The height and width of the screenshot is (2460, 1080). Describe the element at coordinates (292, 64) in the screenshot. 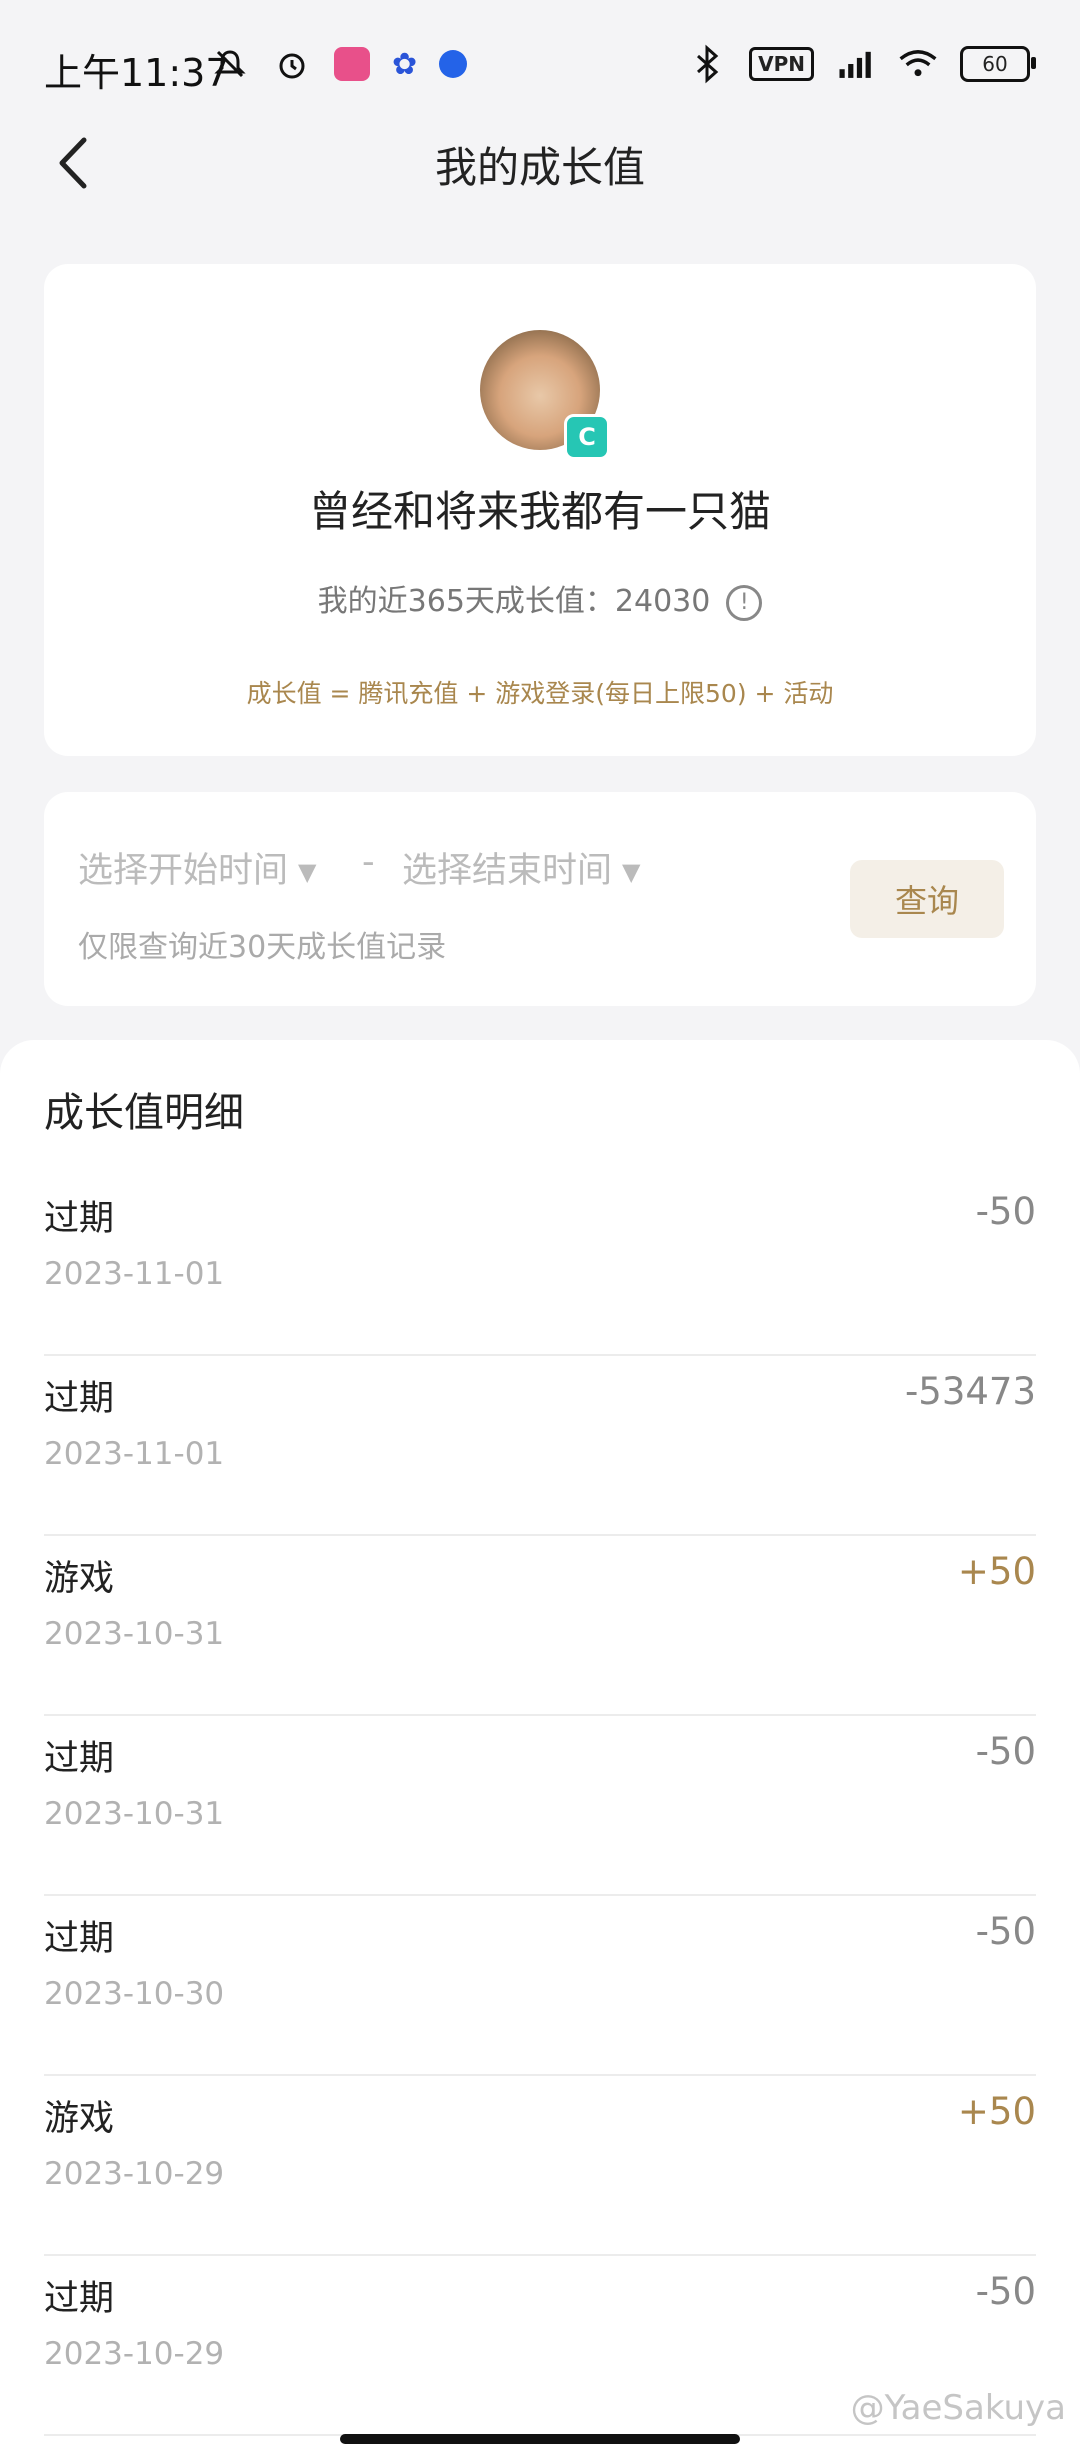

I see `alarm-icon` at that location.